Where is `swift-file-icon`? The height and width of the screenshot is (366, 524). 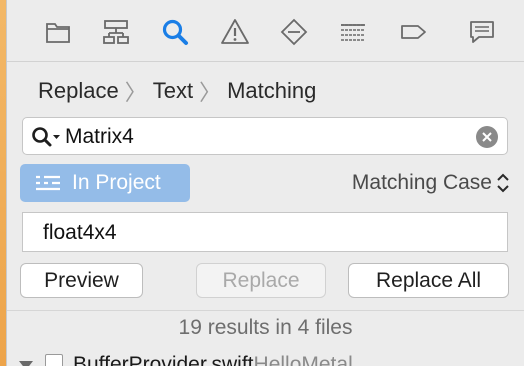 swift-file-icon is located at coordinates (54, 360).